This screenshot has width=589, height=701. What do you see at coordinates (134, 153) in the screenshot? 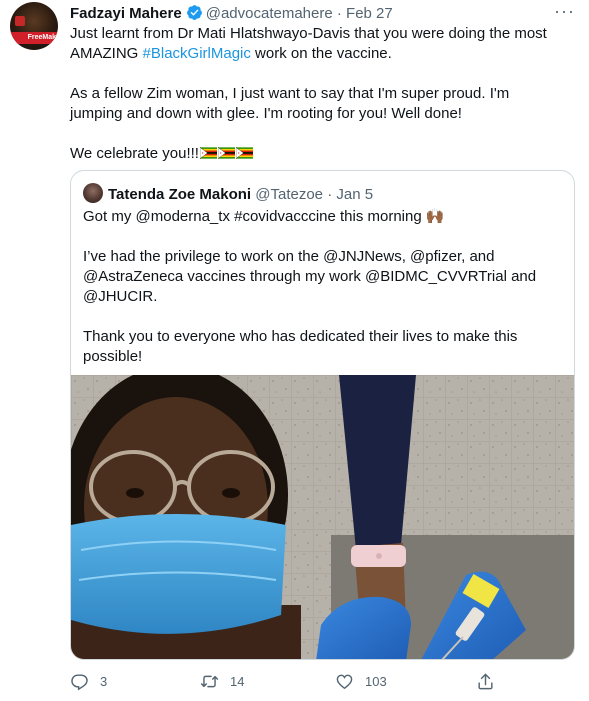
I see `tweet-text-fragment: We celebrate you!!!` at bounding box center [134, 153].